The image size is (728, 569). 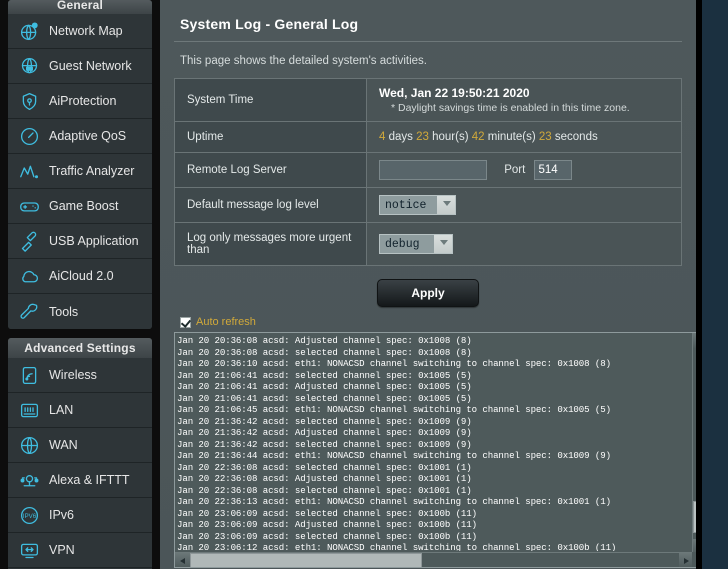 I want to click on sidebar-item-aiprotection: AiProtection, so click(x=80, y=101).